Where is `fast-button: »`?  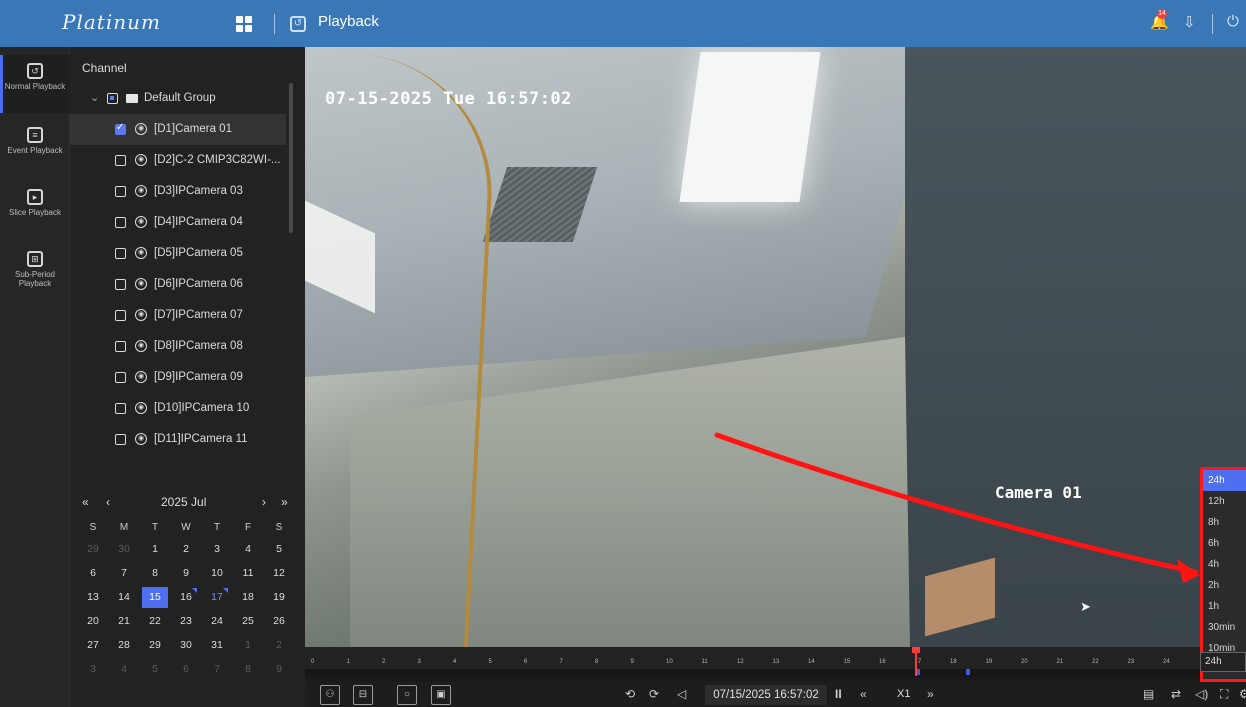 fast-button: » is located at coordinates (930, 694).